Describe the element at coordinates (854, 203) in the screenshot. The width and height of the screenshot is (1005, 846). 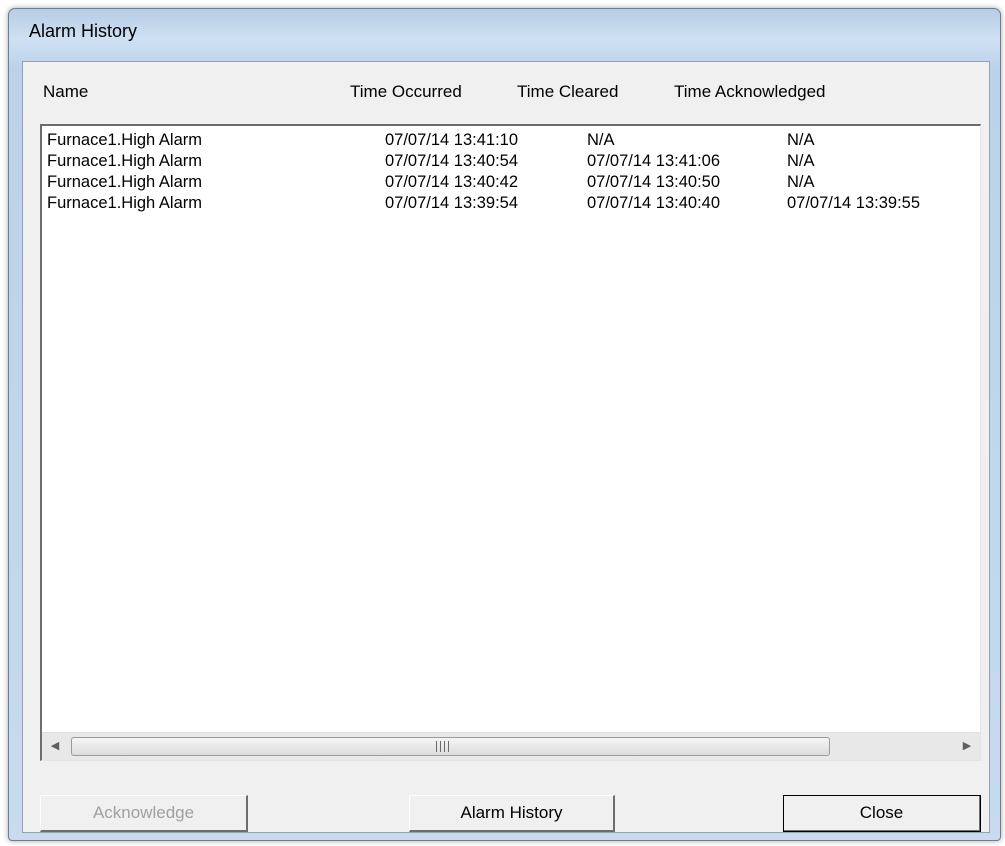
I see `row-time-acknowledged: 07/07/14 13:39:55` at that location.